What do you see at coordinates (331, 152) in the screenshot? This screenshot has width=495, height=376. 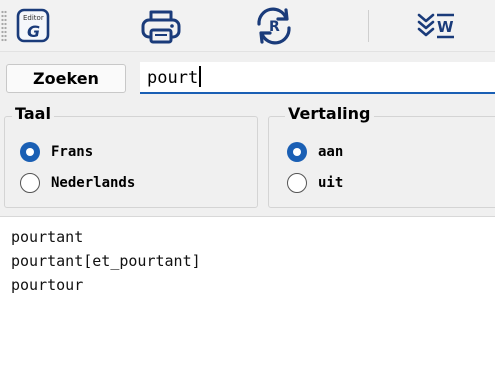 I see `radio-aan-label: aan` at bounding box center [331, 152].